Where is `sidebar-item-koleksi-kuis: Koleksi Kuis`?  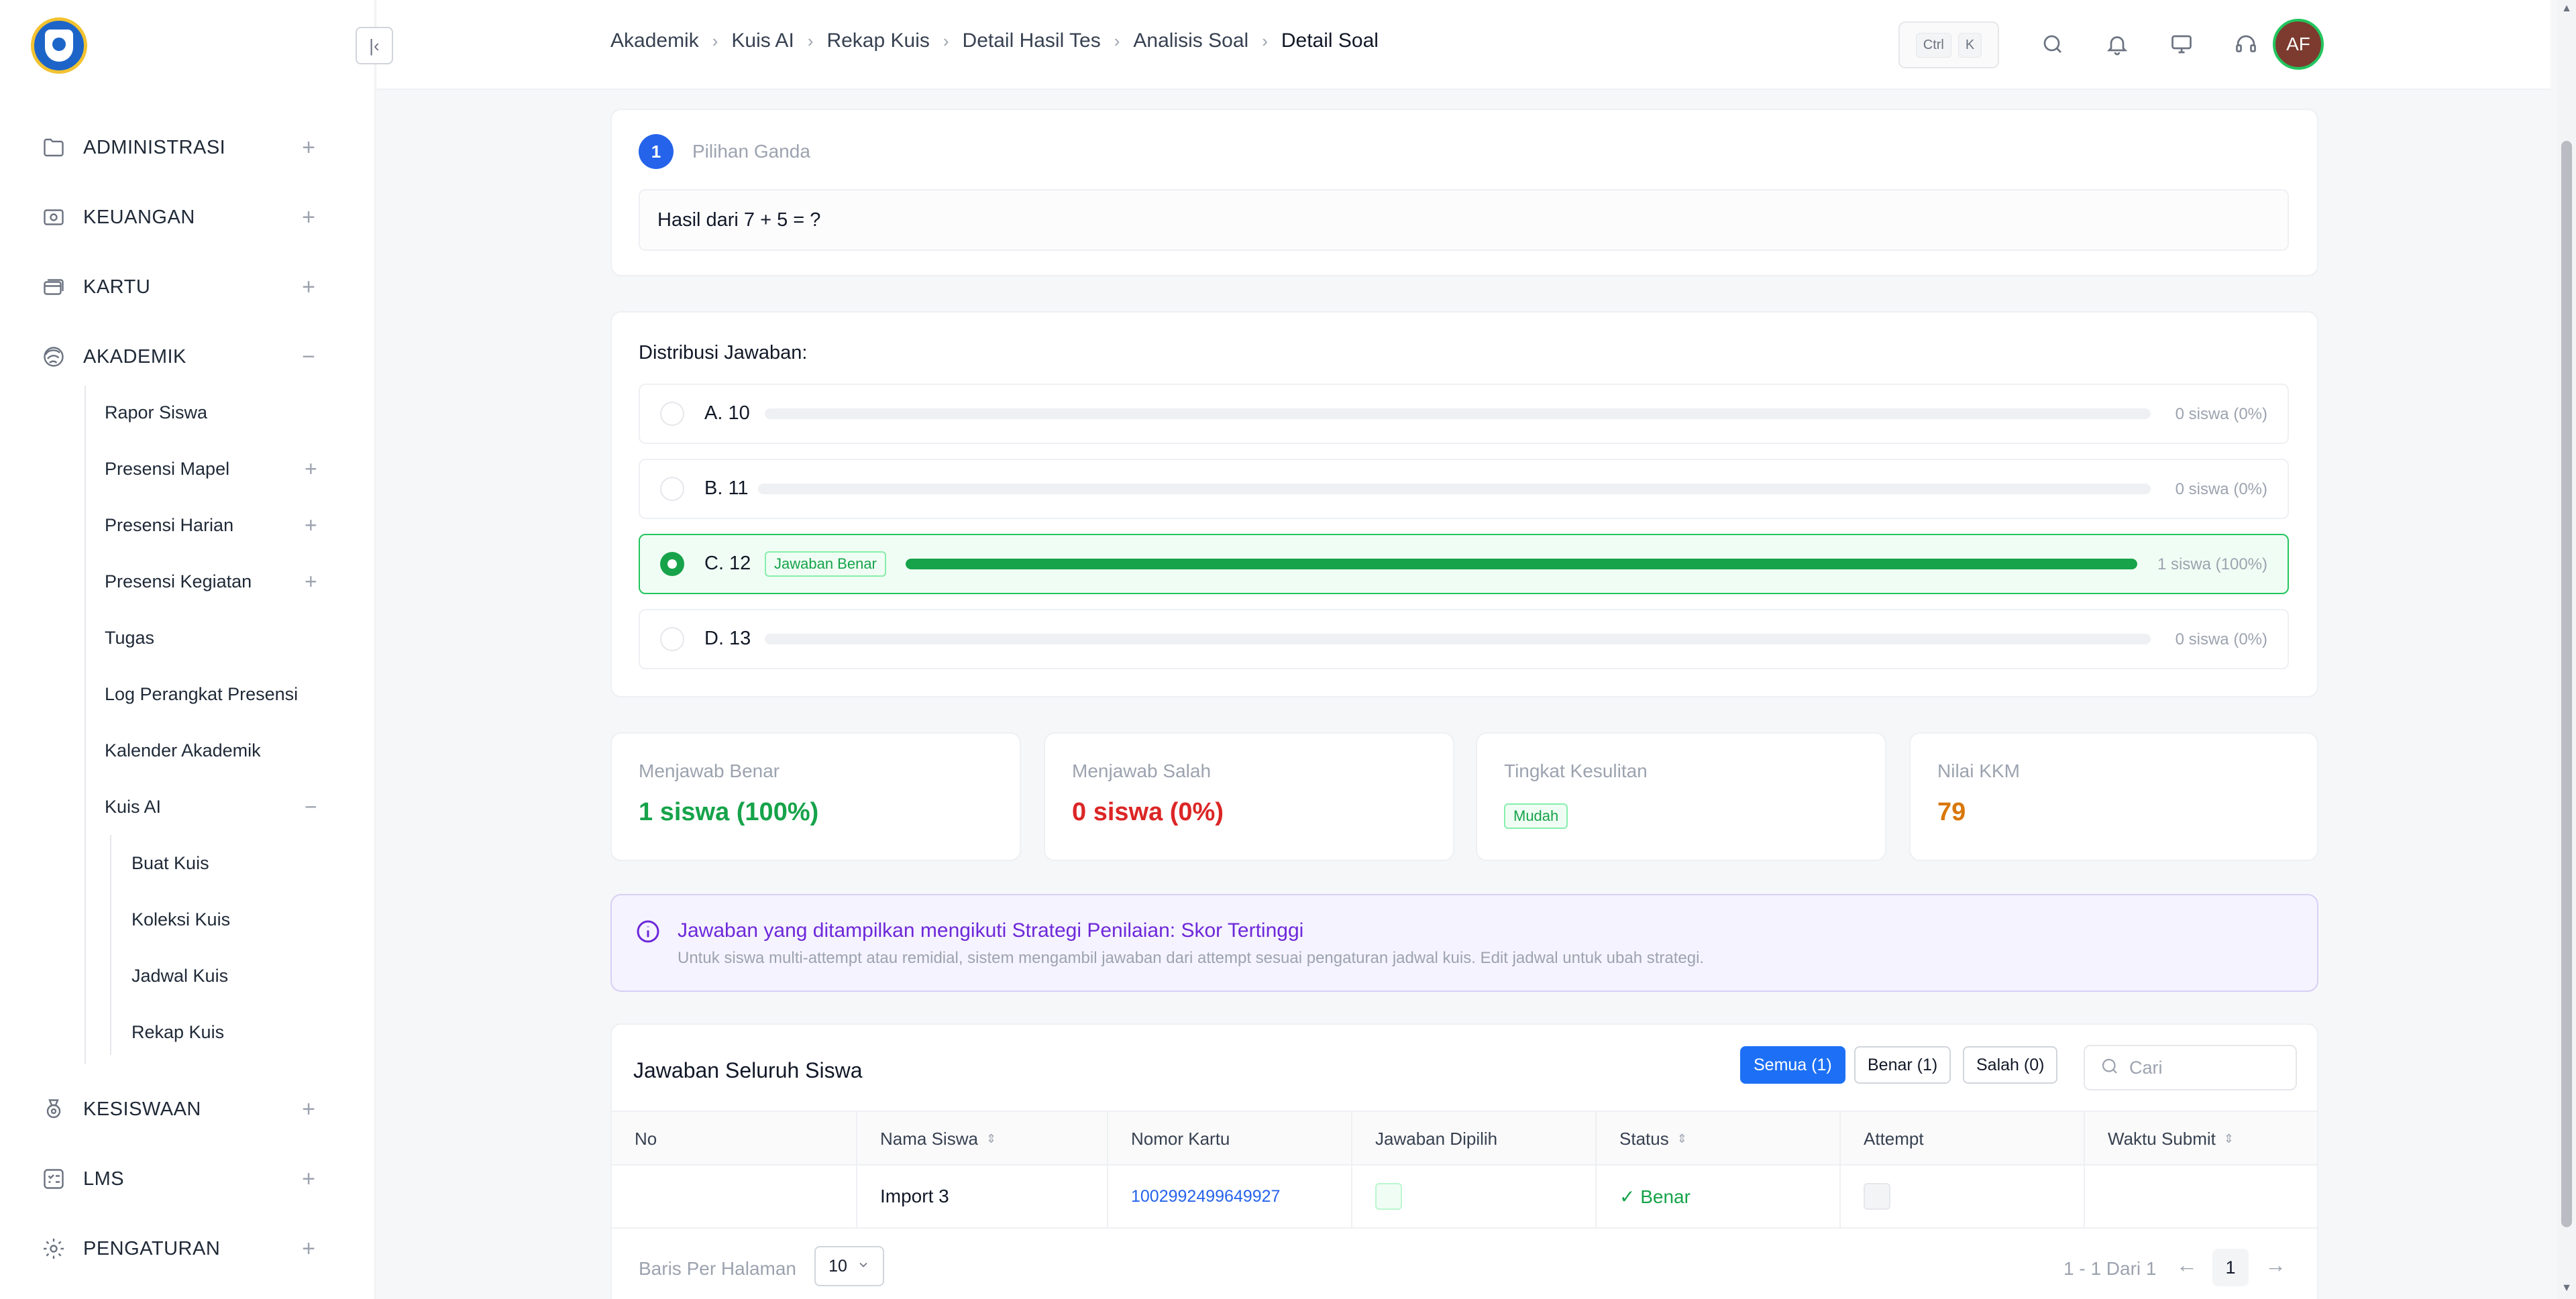
sidebar-item-koleksi-kuis: Koleksi Kuis is located at coordinates (180, 920).